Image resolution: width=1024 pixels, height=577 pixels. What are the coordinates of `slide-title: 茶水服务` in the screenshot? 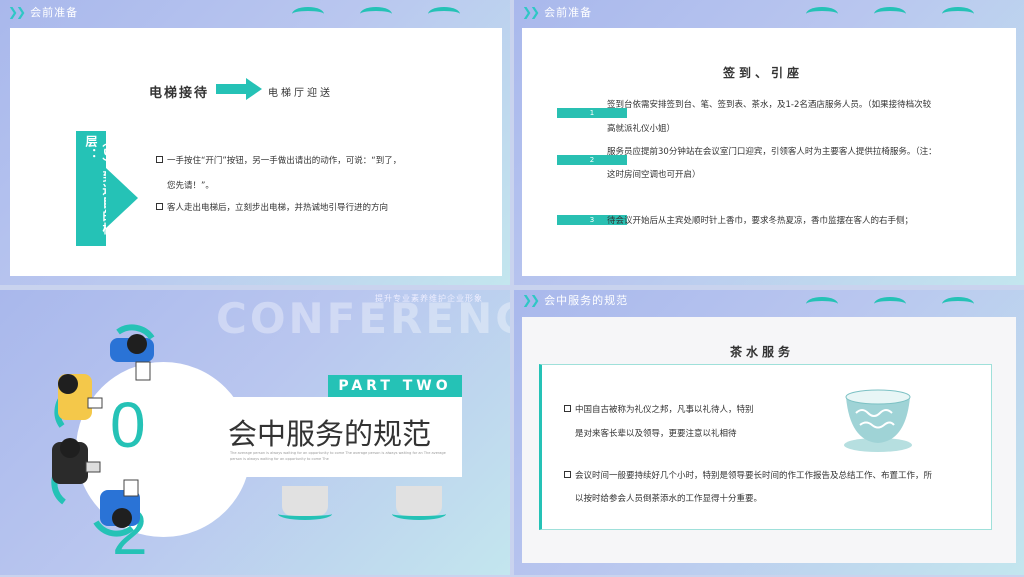 It's located at (762, 352).